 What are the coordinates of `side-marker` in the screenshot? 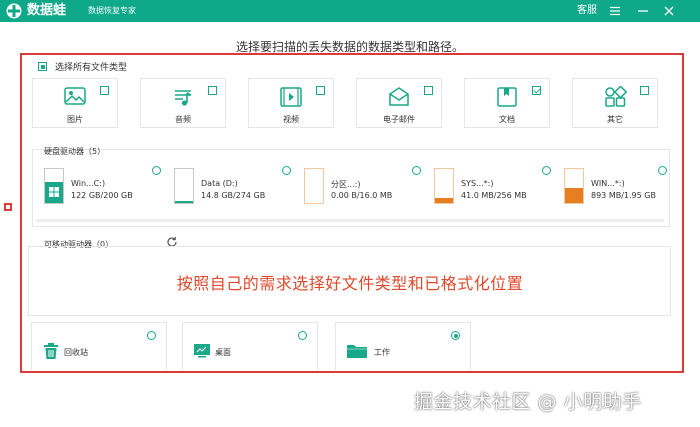 It's located at (8, 207).